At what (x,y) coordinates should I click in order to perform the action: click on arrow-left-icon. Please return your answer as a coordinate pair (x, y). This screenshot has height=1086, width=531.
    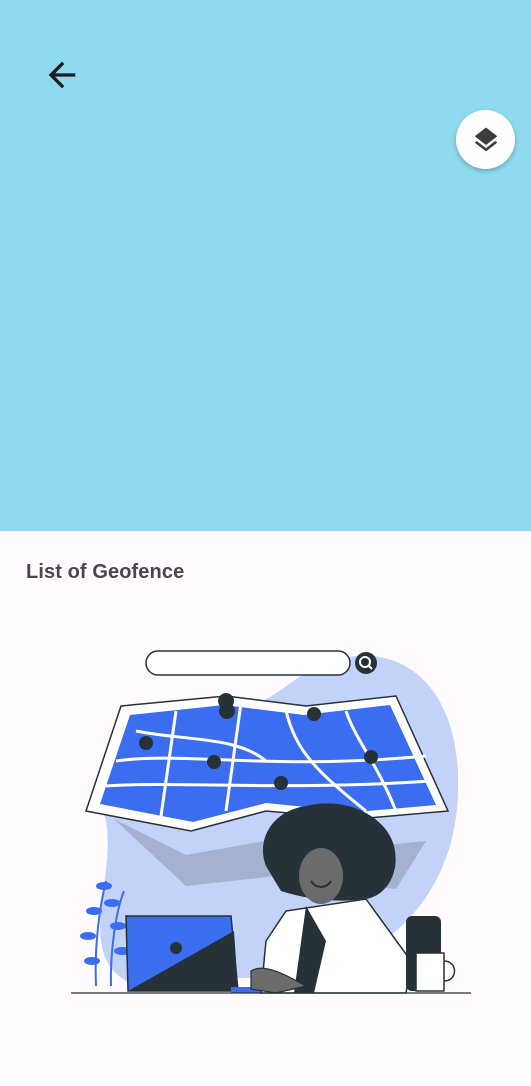
    Looking at the image, I should click on (62, 75).